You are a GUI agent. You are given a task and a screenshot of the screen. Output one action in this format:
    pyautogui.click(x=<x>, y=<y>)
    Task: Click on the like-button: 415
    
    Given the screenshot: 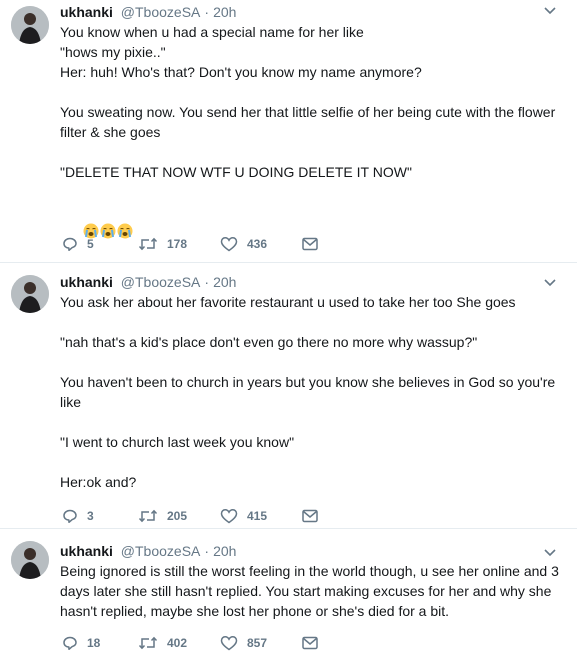 What is the action you would take?
    pyautogui.click(x=243, y=516)
    